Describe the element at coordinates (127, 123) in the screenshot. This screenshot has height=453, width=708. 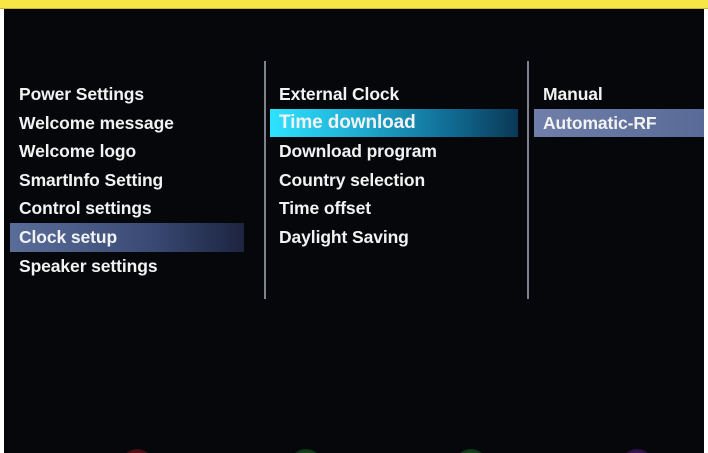
I see `menu-item-welcome-message: Welcome message` at that location.